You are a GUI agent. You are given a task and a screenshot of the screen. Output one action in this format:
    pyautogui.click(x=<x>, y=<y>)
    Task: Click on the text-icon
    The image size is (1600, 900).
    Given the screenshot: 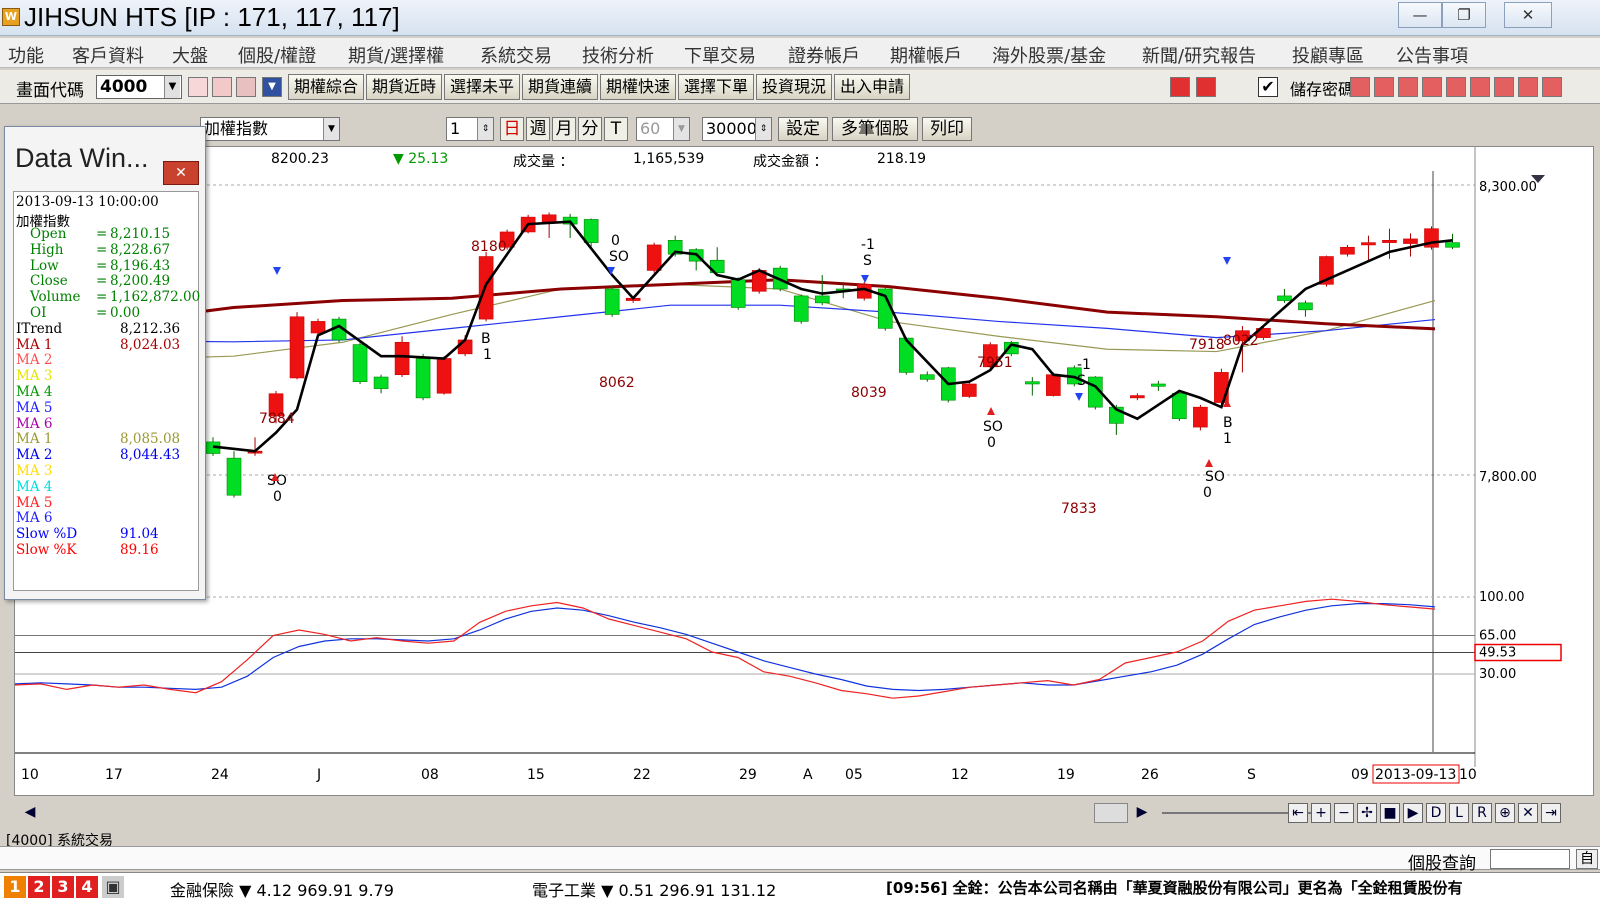 What is the action you would take?
    pyautogui.click(x=1456, y=87)
    